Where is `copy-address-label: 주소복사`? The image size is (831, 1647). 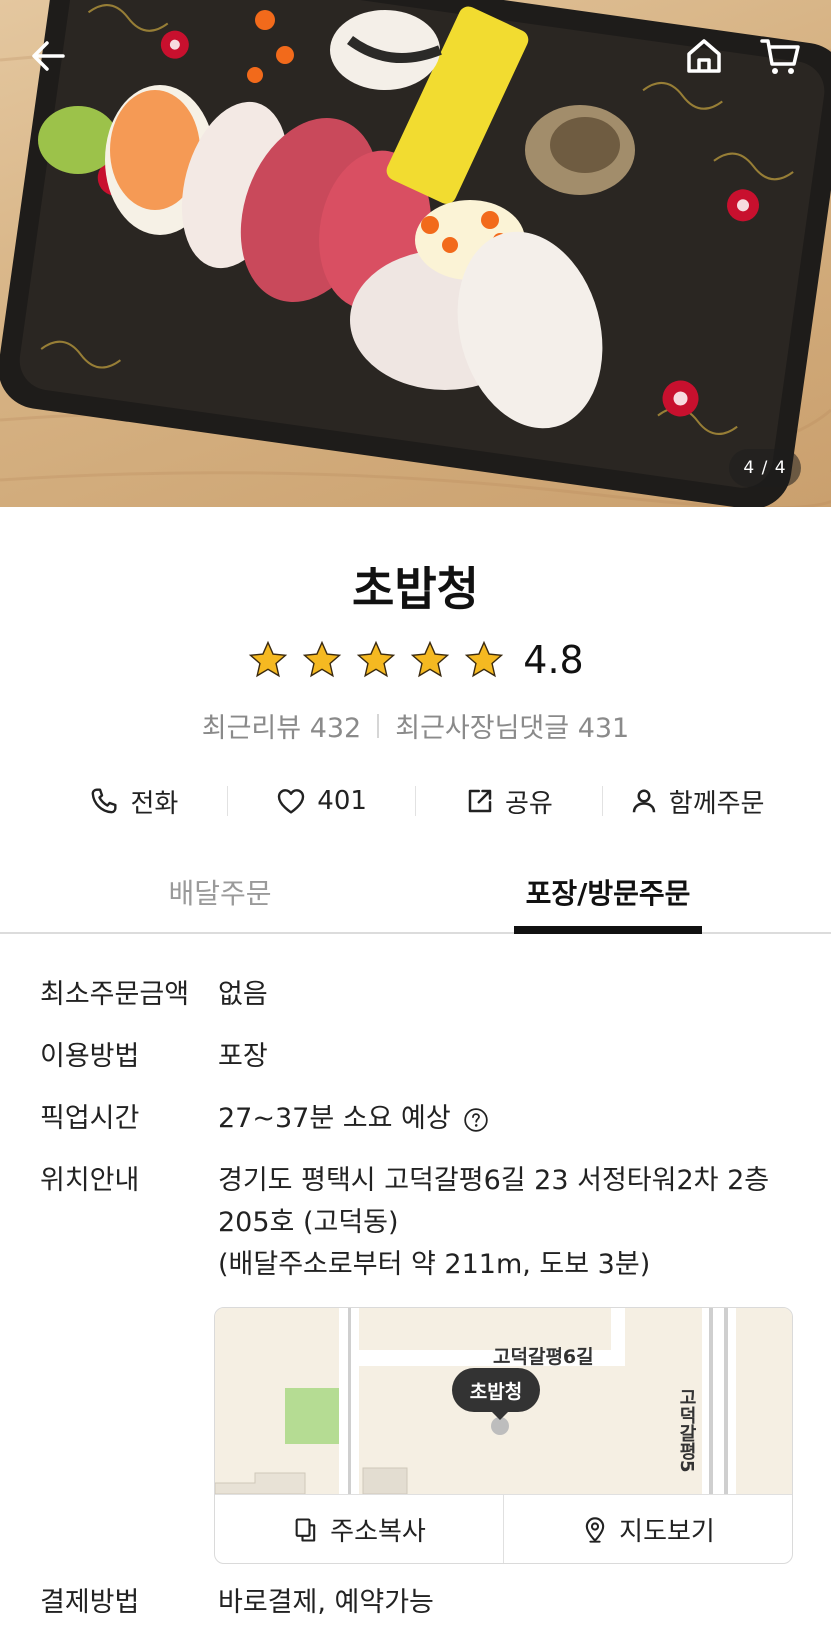 copy-address-label: 주소복사 is located at coordinates (378, 1532).